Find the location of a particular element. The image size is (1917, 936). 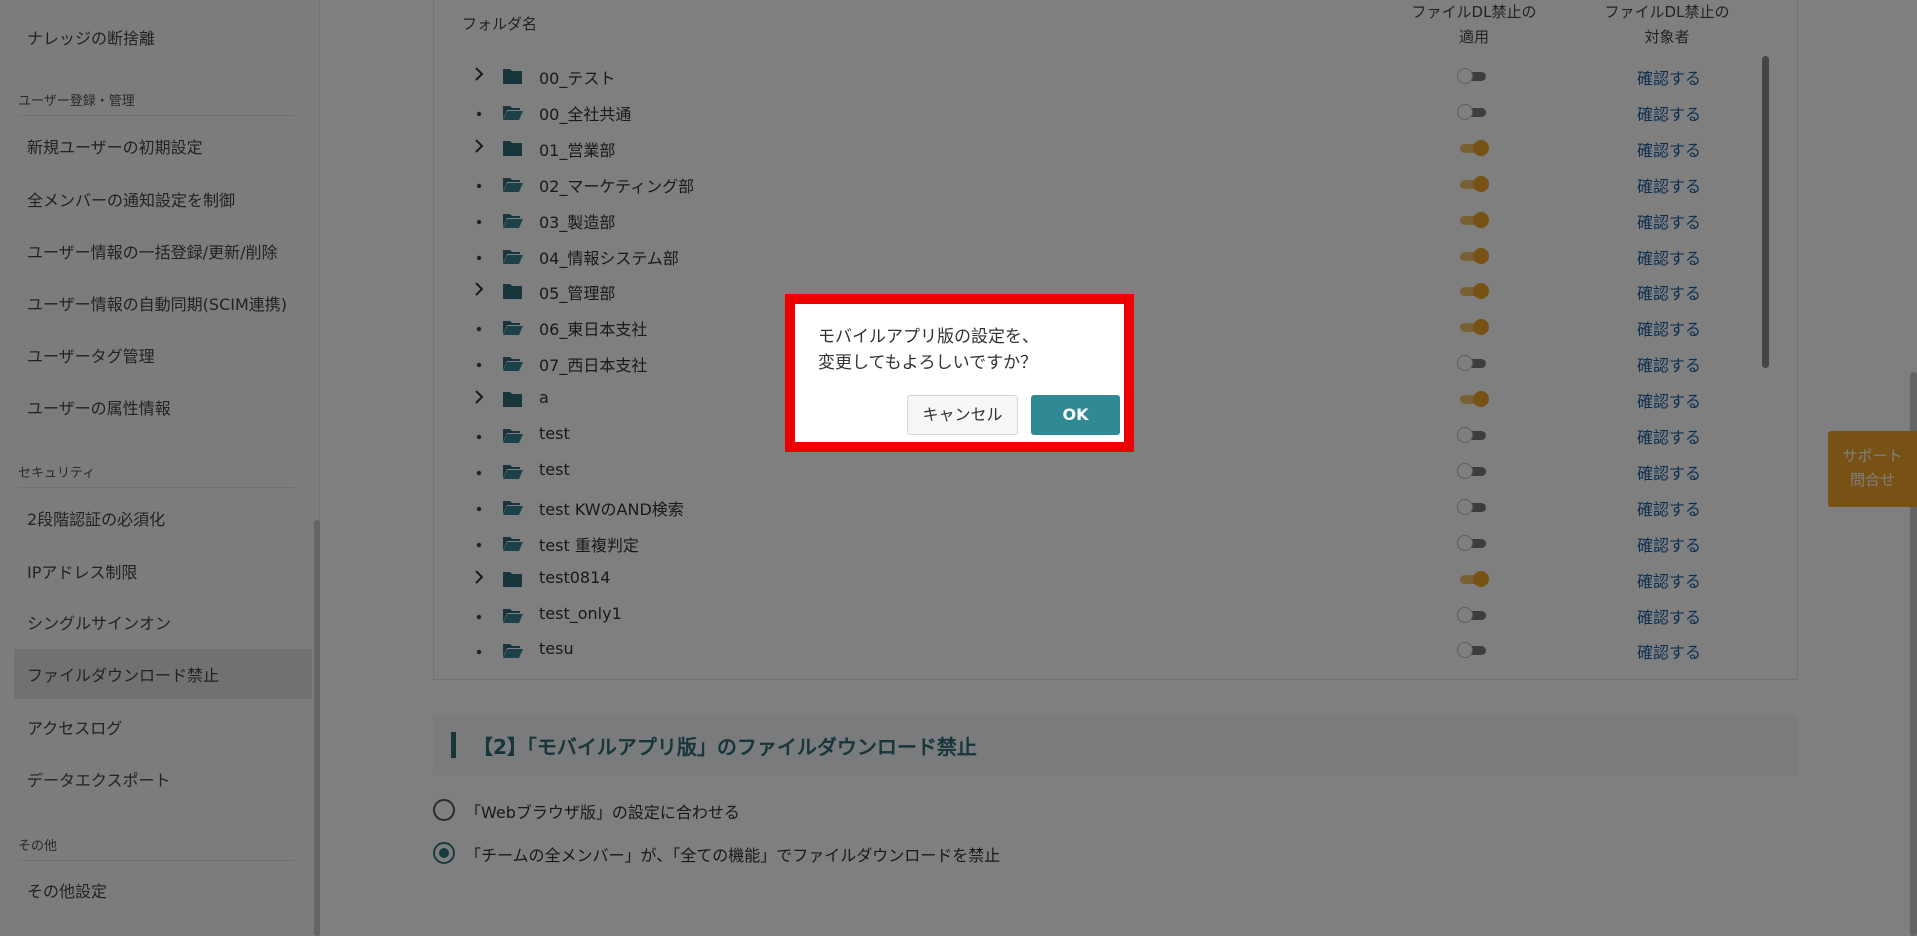

confirm-dialog: モバイルアプリ版の設定を、 変更してもよろしいですか？ キャンセル OK is located at coordinates (959, 373).